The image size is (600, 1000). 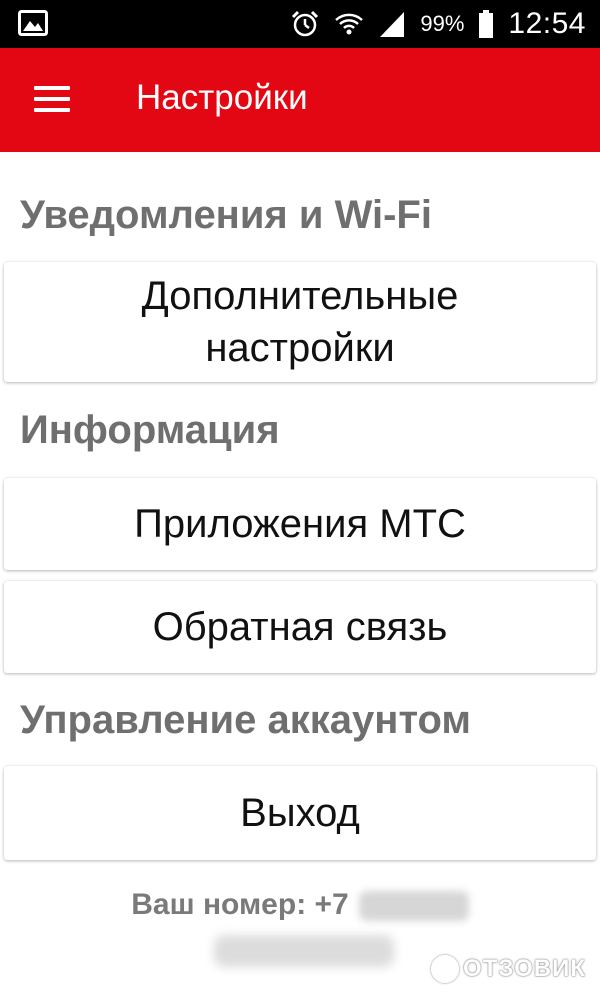 I want to click on signal-icon, so click(x=392, y=24).